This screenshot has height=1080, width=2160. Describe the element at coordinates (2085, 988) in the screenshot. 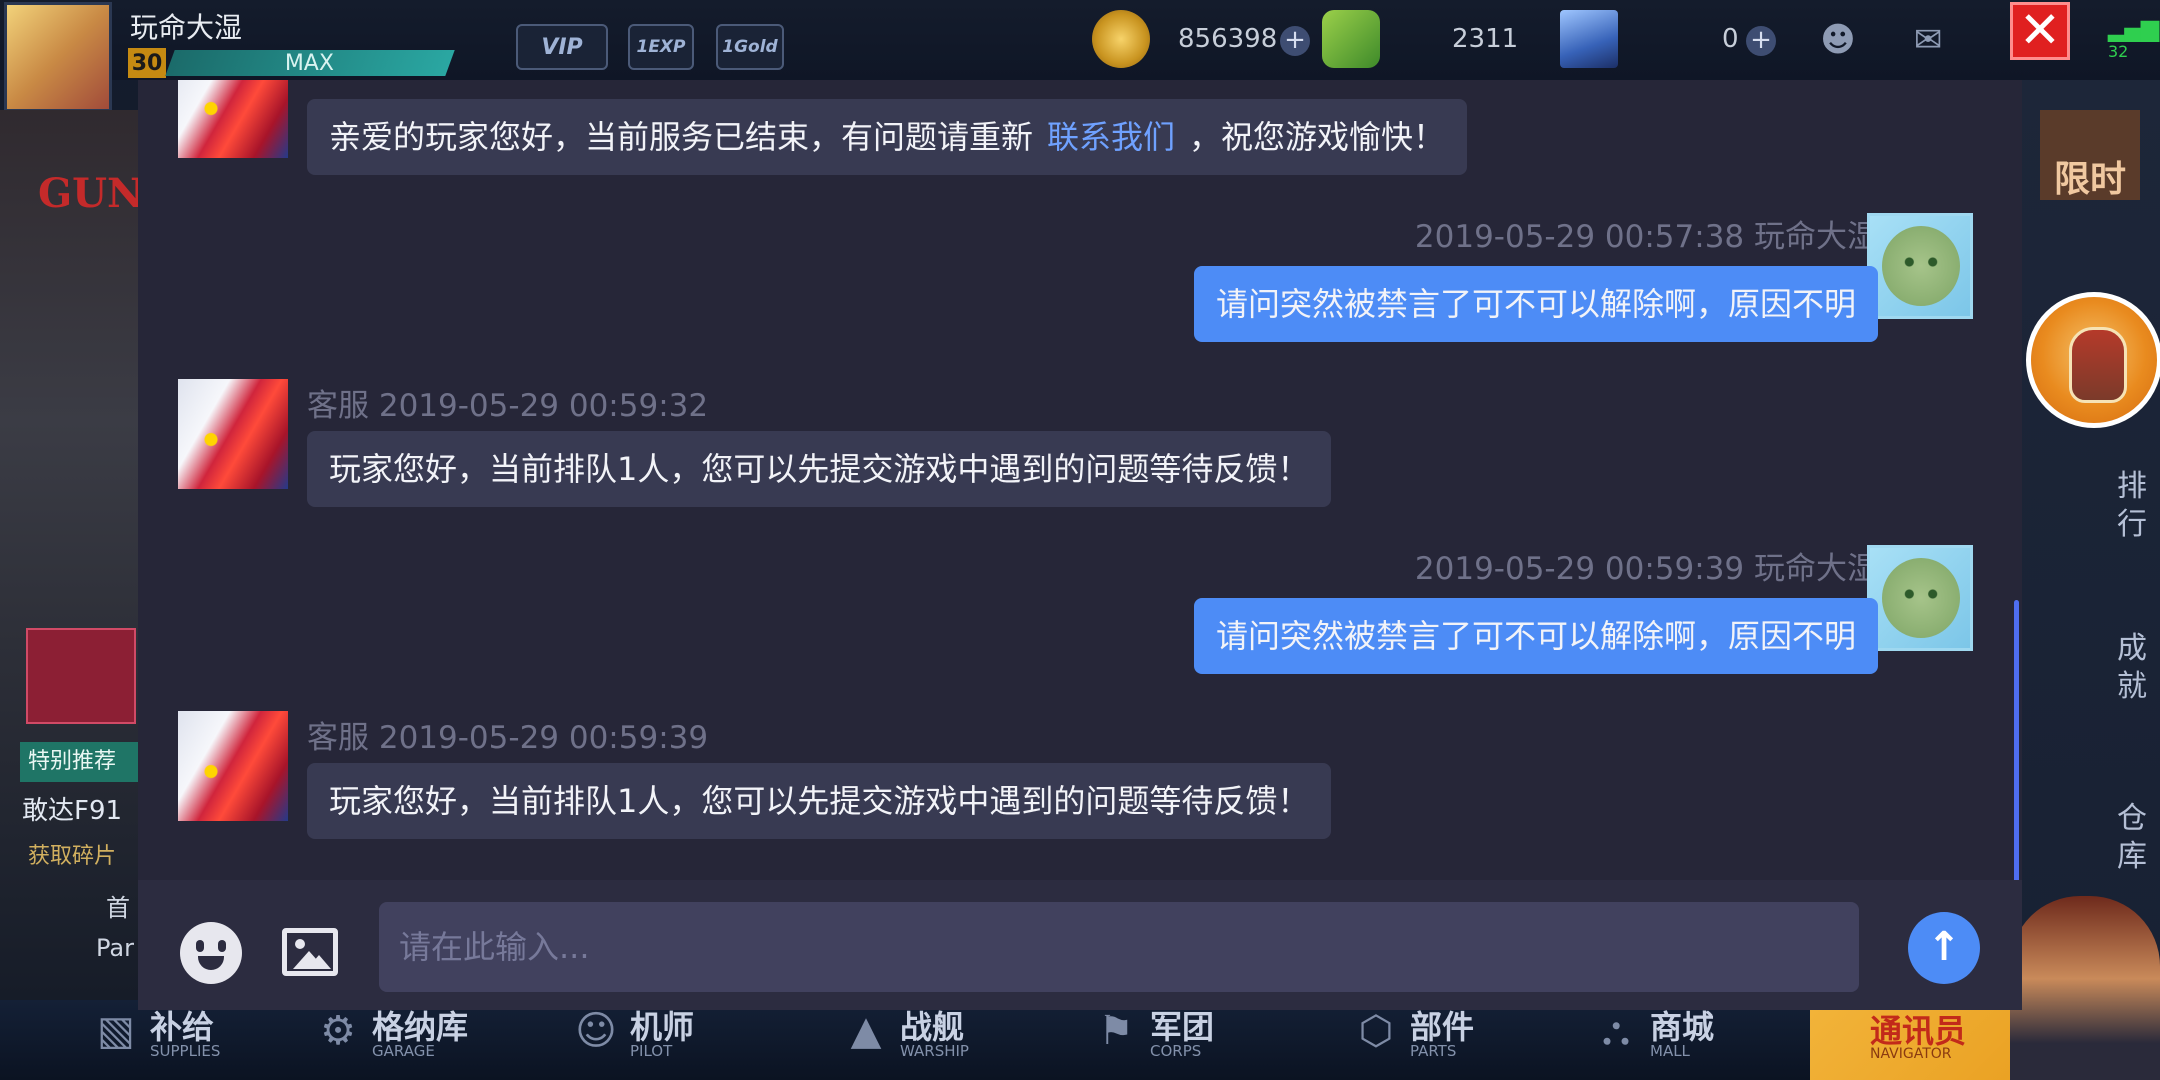

I see `navigator-portrait` at that location.